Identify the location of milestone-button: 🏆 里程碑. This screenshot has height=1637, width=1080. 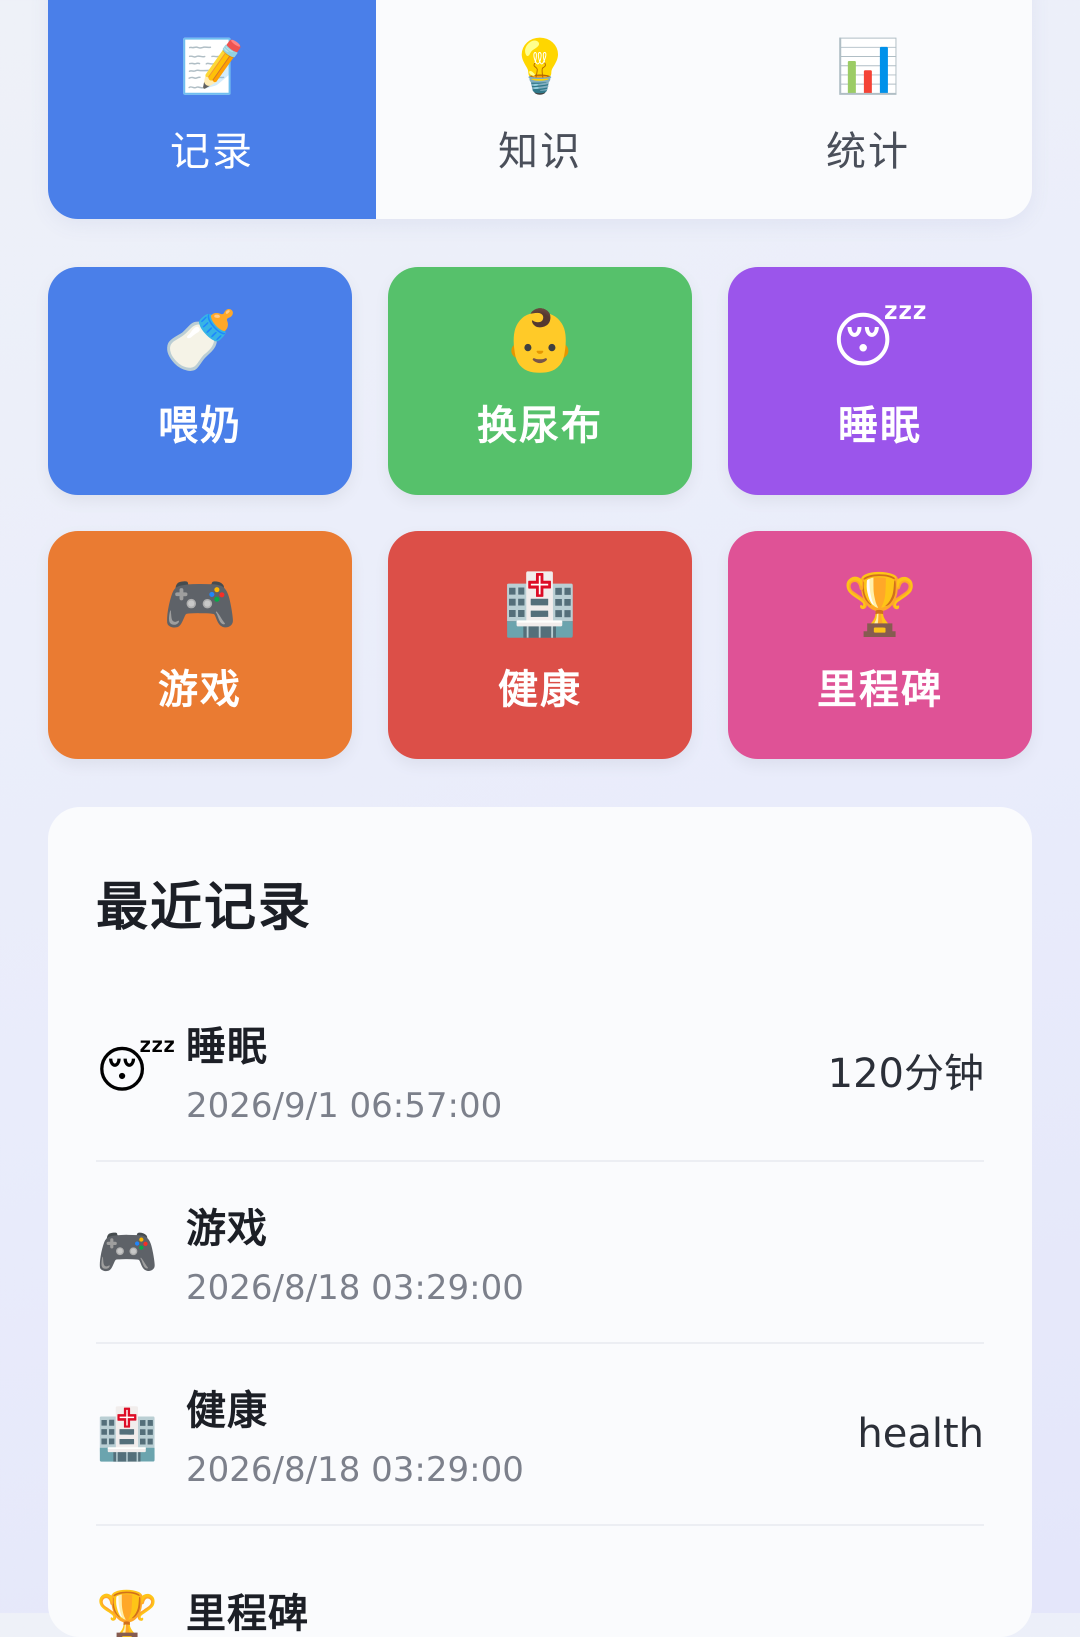
(880, 645).